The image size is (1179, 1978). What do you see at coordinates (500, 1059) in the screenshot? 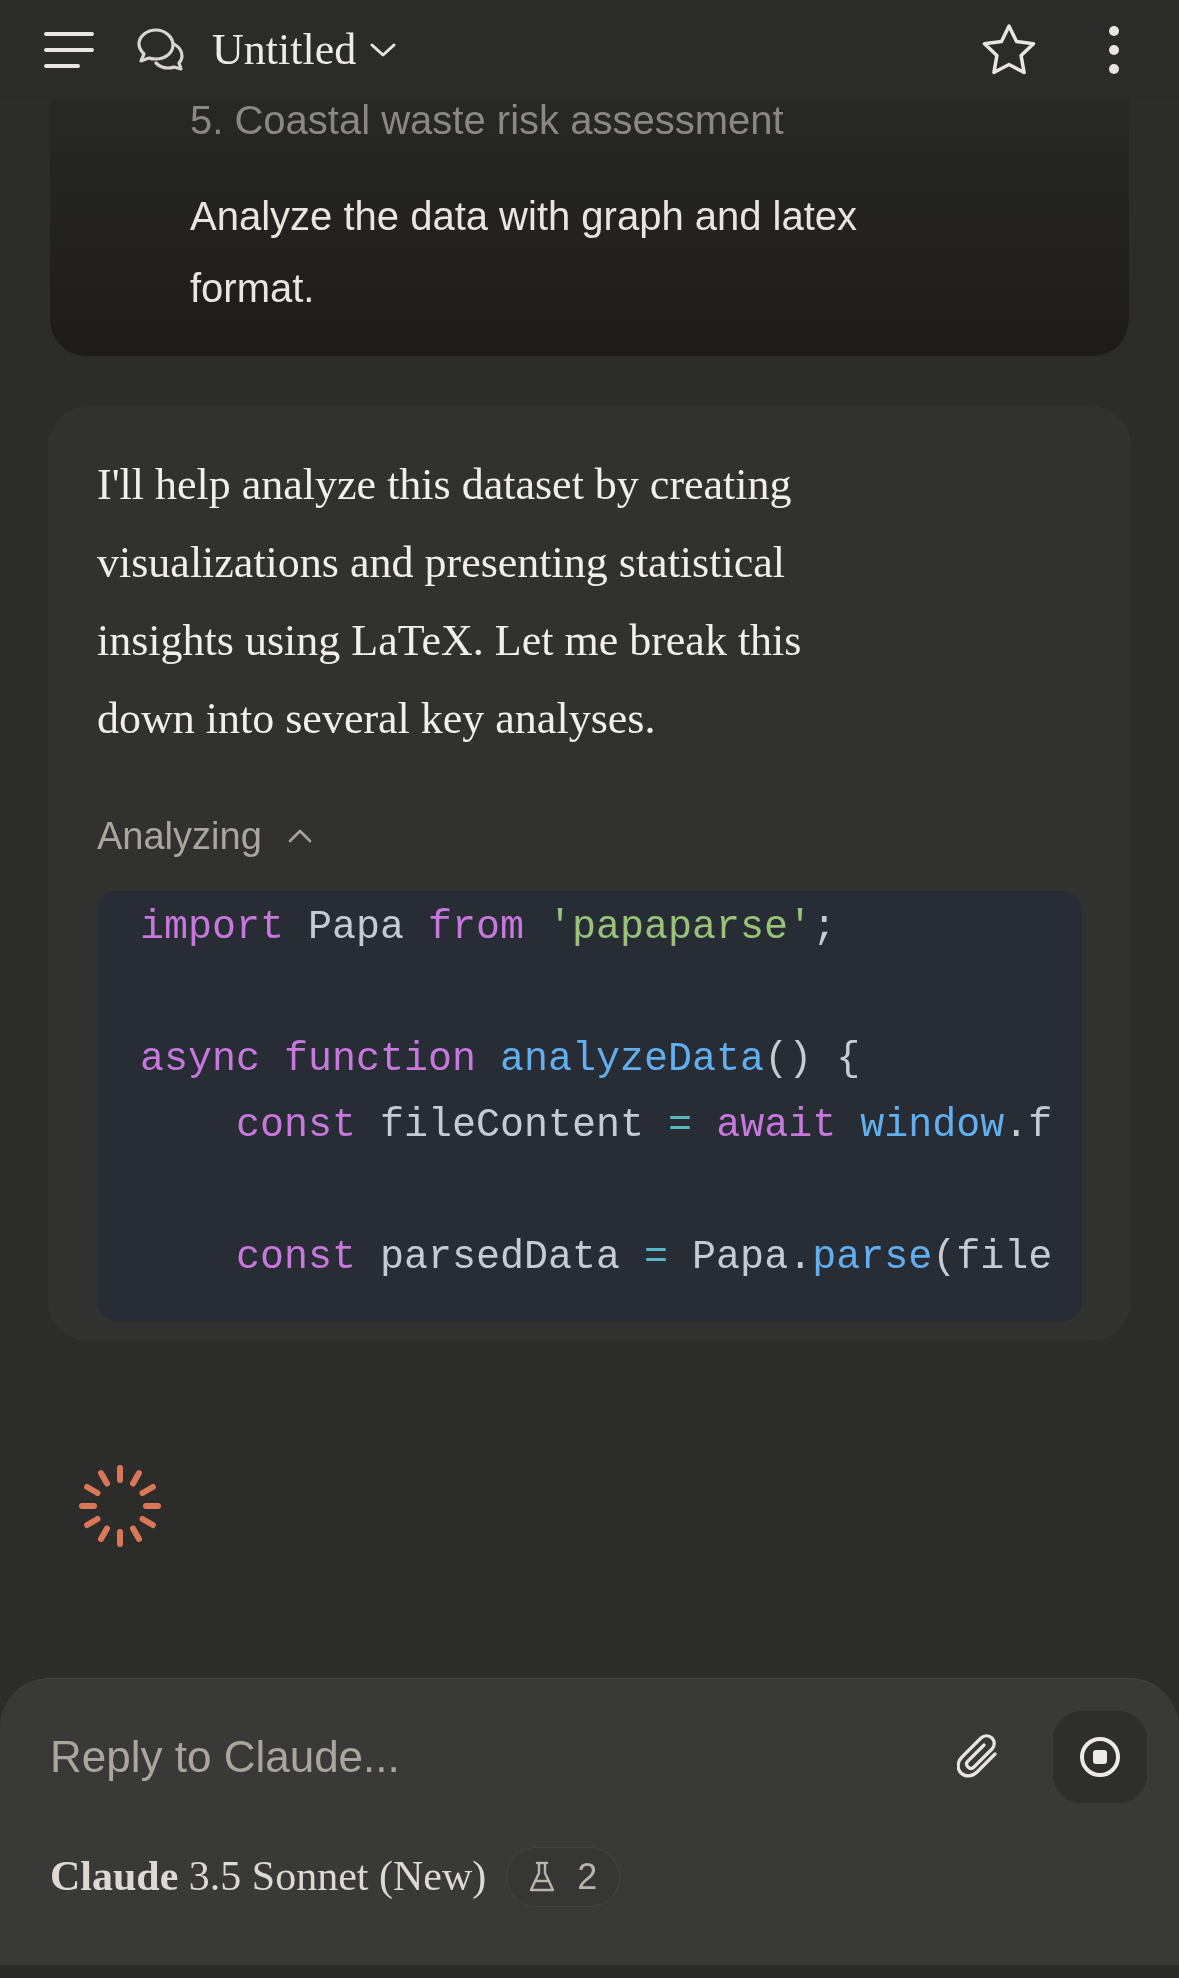
I see `code-line: async function analyzeData() {` at bounding box center [500, 1059].